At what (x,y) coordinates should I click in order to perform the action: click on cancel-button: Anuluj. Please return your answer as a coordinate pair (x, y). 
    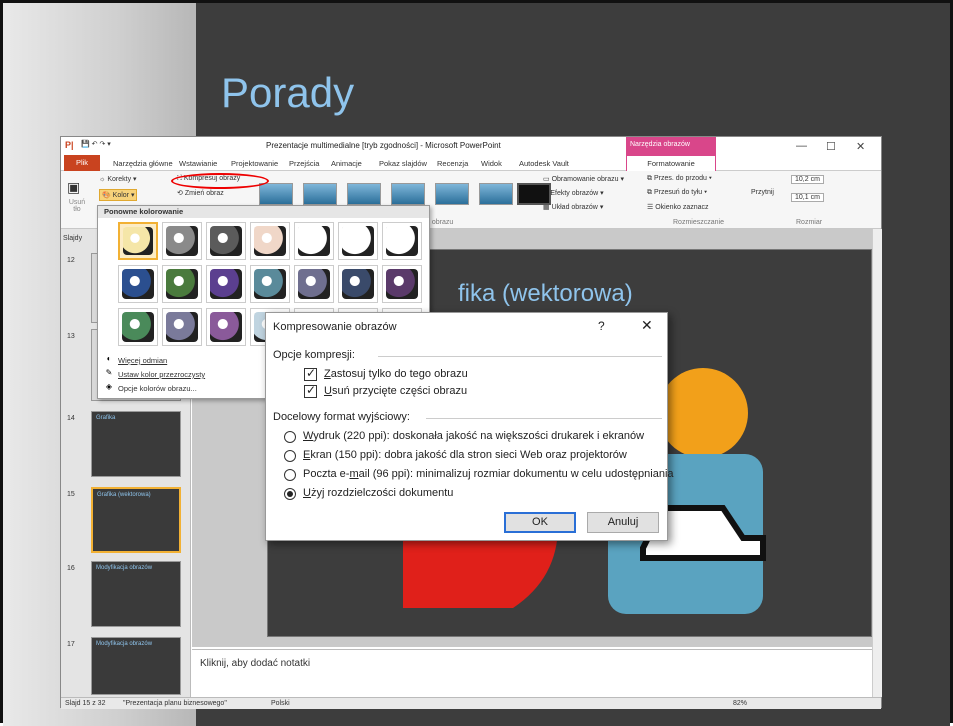
    Looking at the image, I should click on (623, 522).